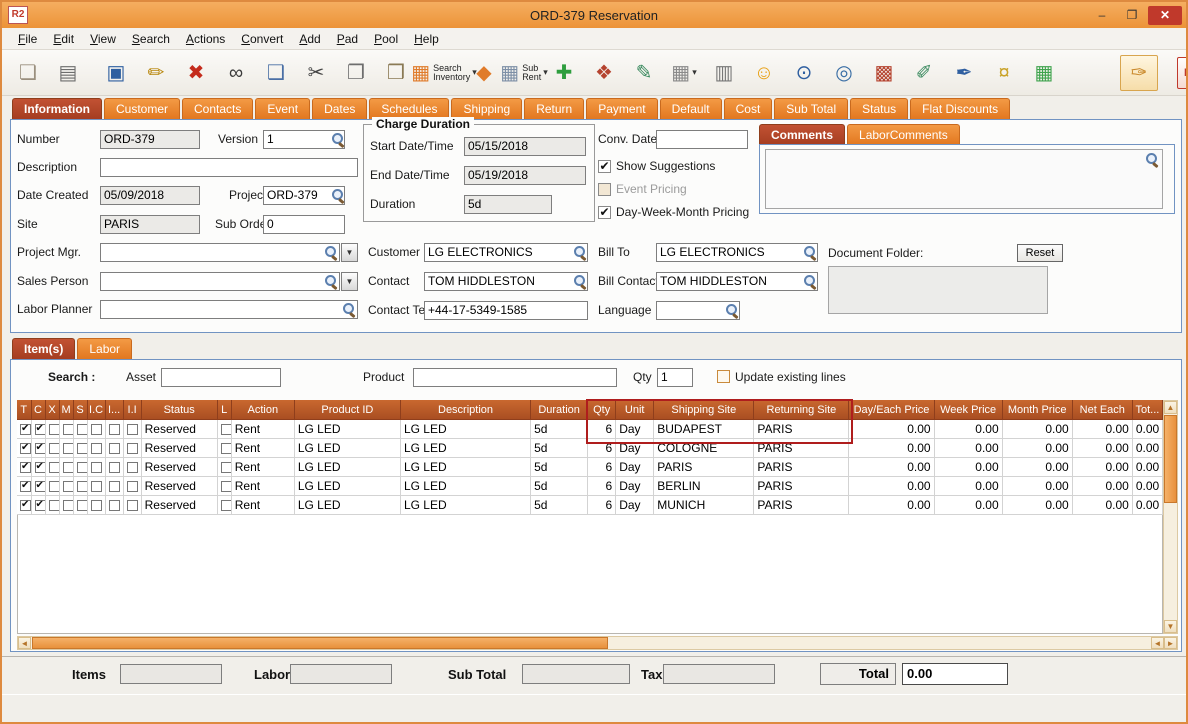  Describe the element at coordinates (891, 505) in the screenshot. I see `cell-day-each-price: 0.00` at that location.